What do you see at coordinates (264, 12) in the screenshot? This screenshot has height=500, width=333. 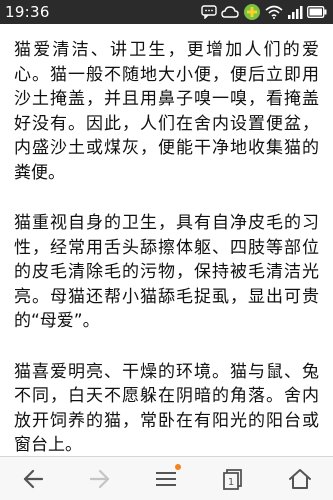 I see `status-icons` at bounding box center [264, 12].